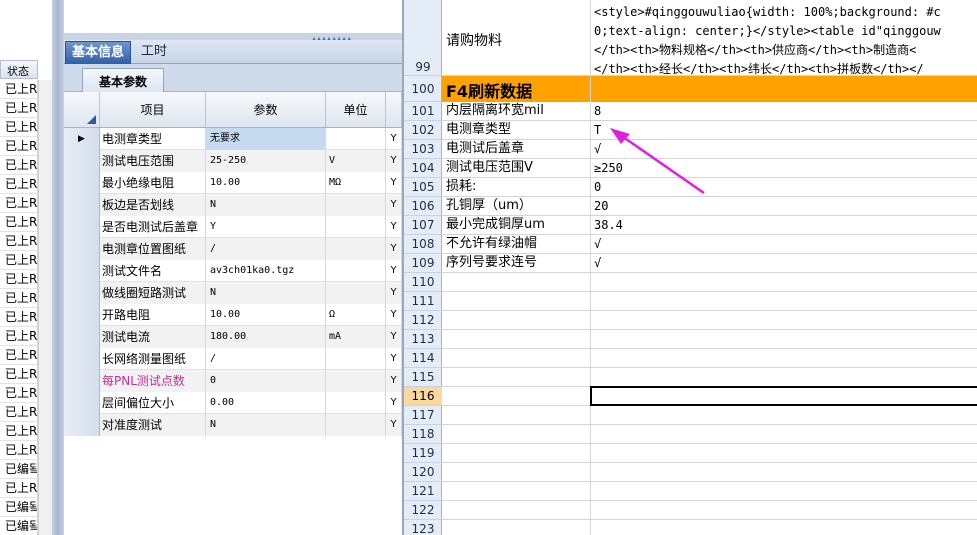 This screenshot has height=535, width=977. What do you see at coordinates (266, 249) in the screenshot?
I see `param-value: /` at bounding box center [266, 249].